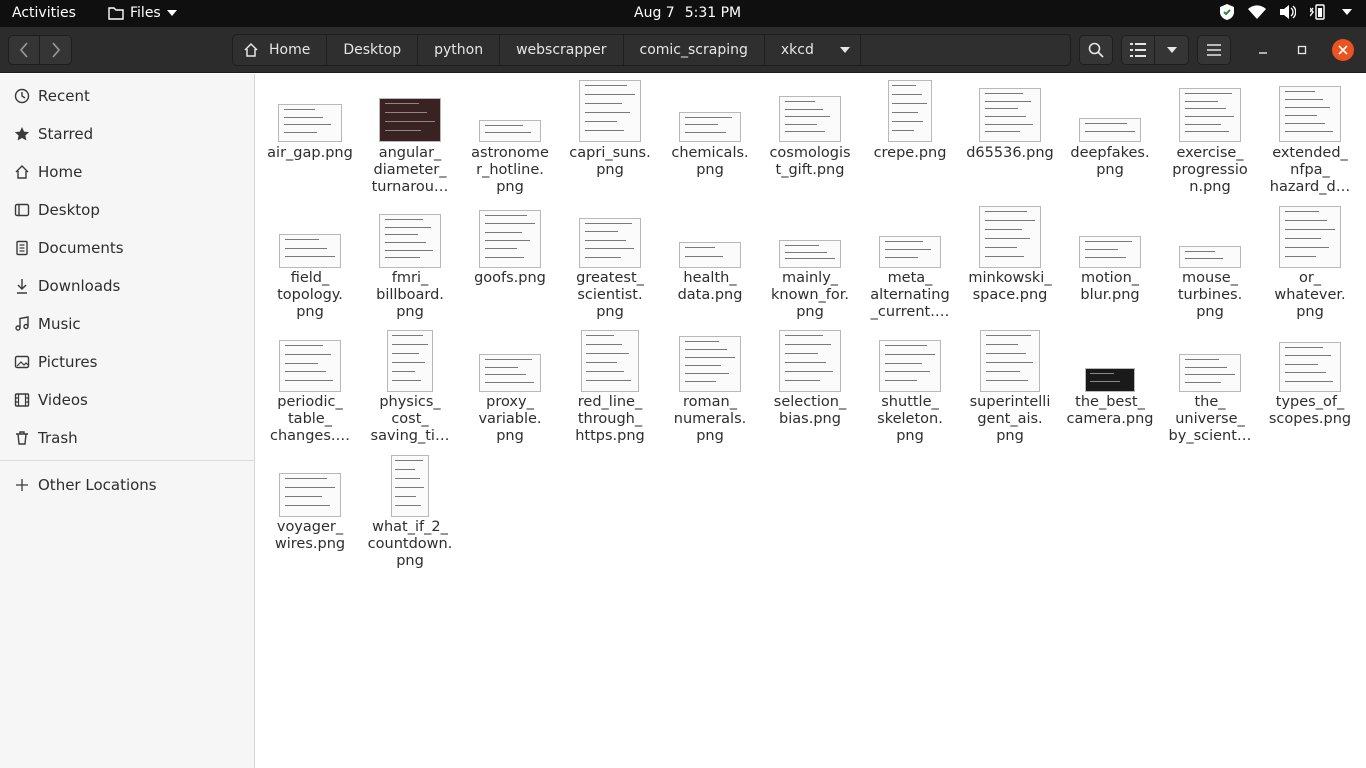 The height and width of the screenshot is (768, 1366). I want to click on main-menu-button, so click(1214, 50).